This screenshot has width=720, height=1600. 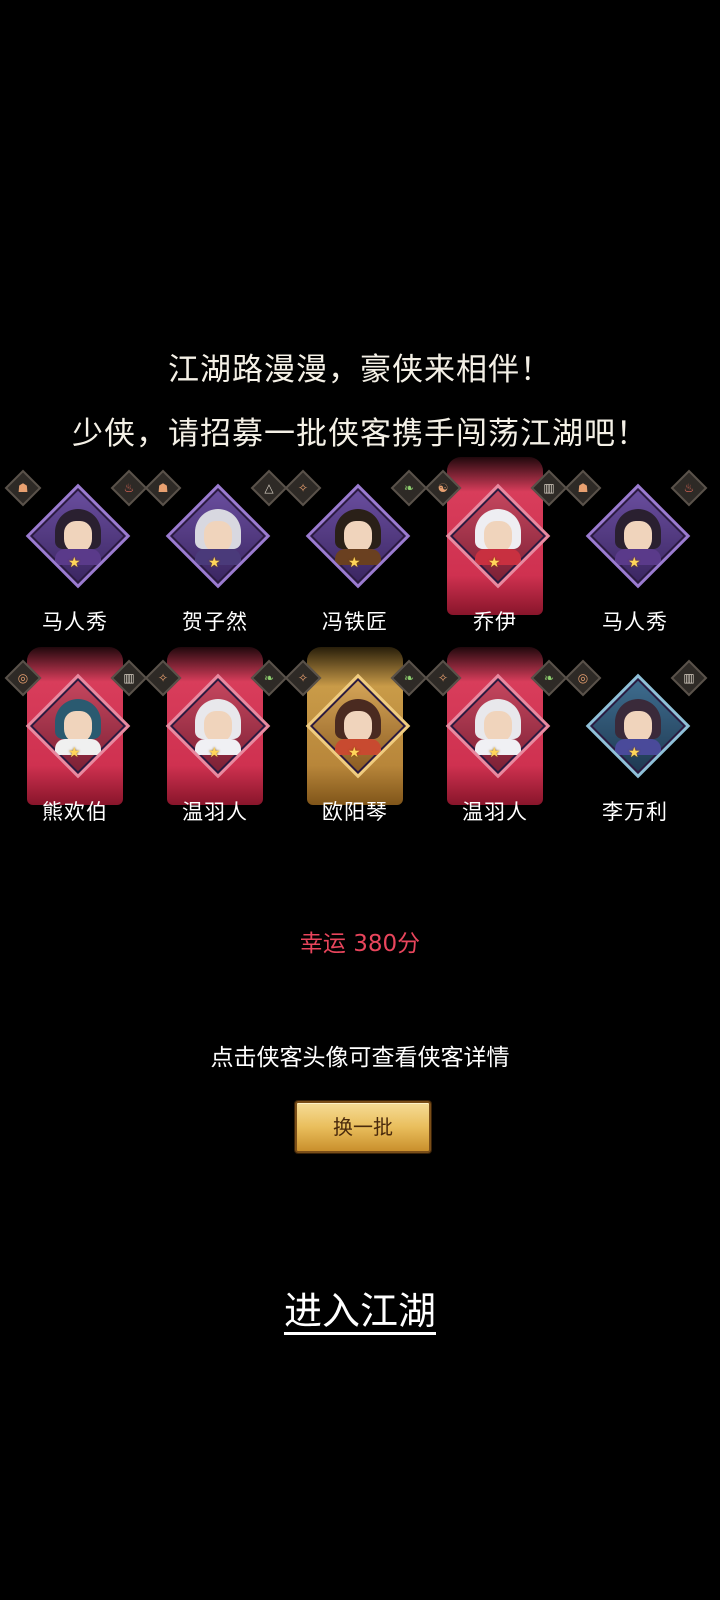 I want to click on enter-jianghu-area: 进入江湖, so click(x=360, y=1307).